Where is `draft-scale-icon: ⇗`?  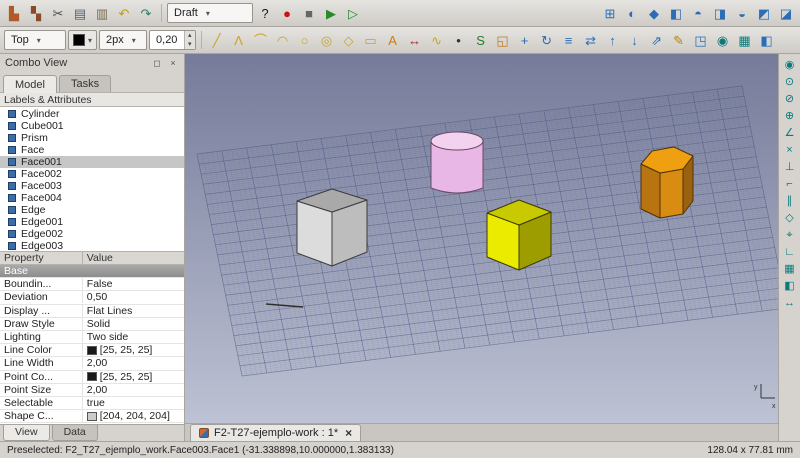 draft-scale-icon: ⇗ is located at coordinates (657, 40).